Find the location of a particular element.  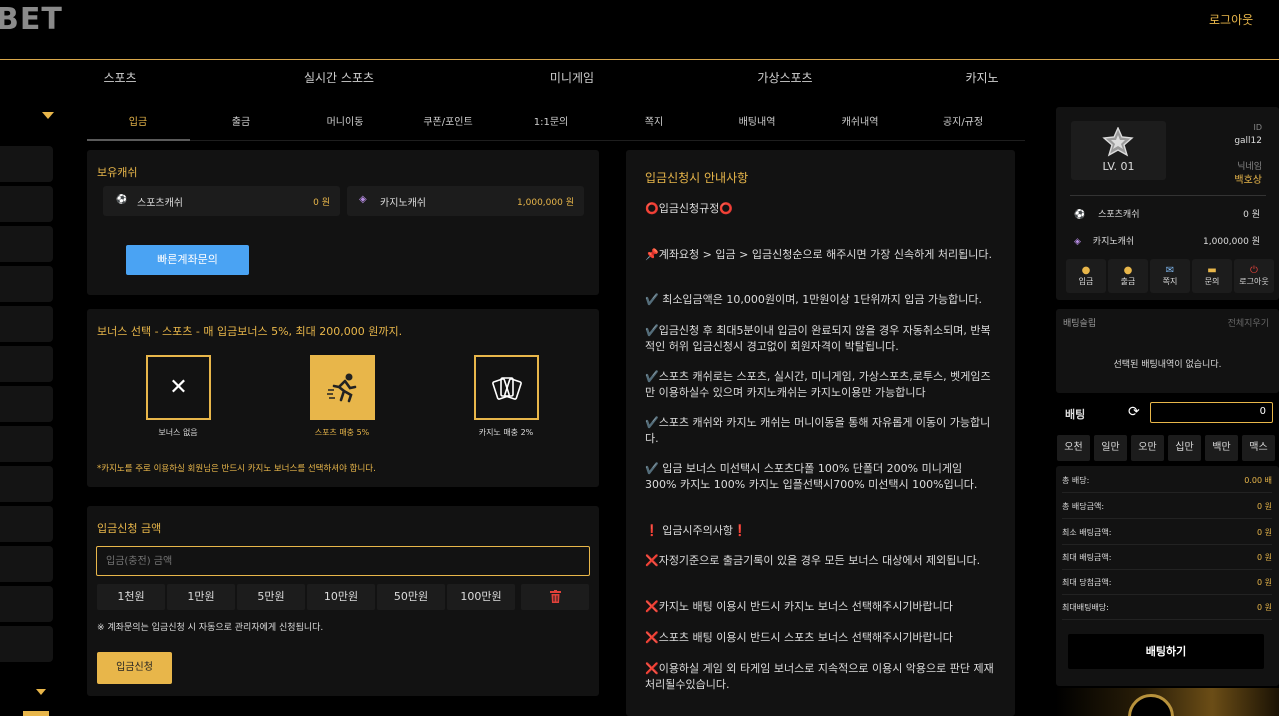

amount-10k-button: 1만원 is located at coordinates (201, 597).